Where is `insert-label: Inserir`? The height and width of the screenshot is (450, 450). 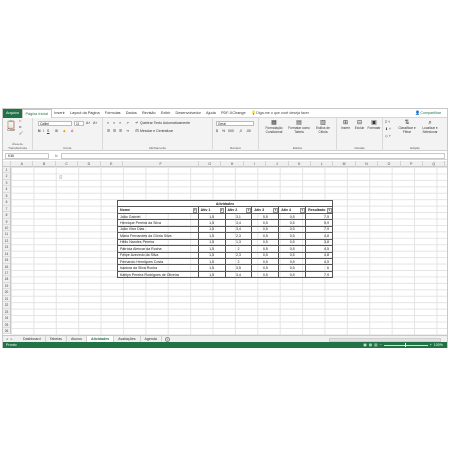 insert-label: Inserir is located at coordinates (345, 128).